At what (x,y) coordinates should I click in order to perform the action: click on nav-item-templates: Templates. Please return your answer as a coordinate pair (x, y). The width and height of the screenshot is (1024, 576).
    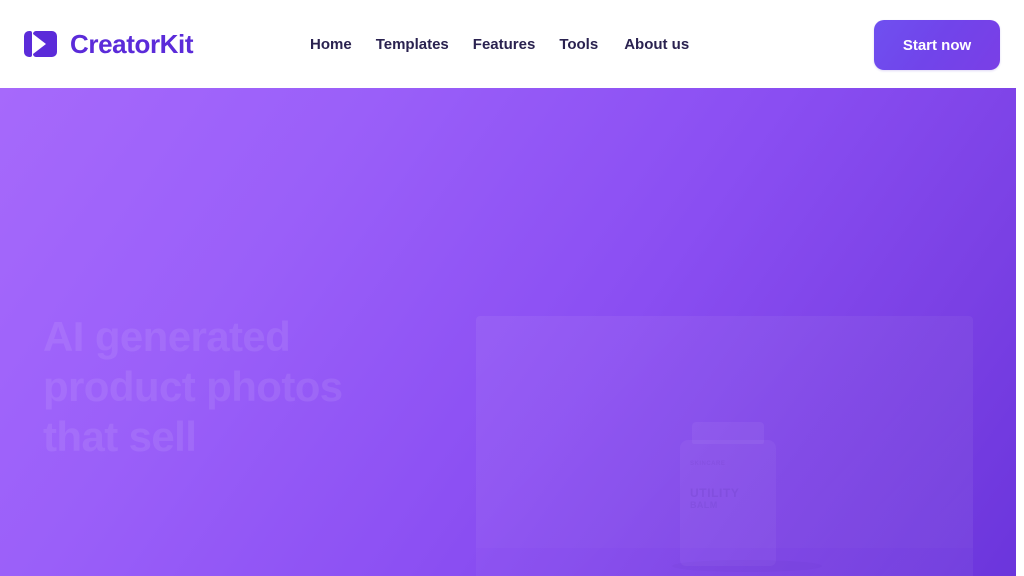
    Looking at the image, I should click on (412, 45).